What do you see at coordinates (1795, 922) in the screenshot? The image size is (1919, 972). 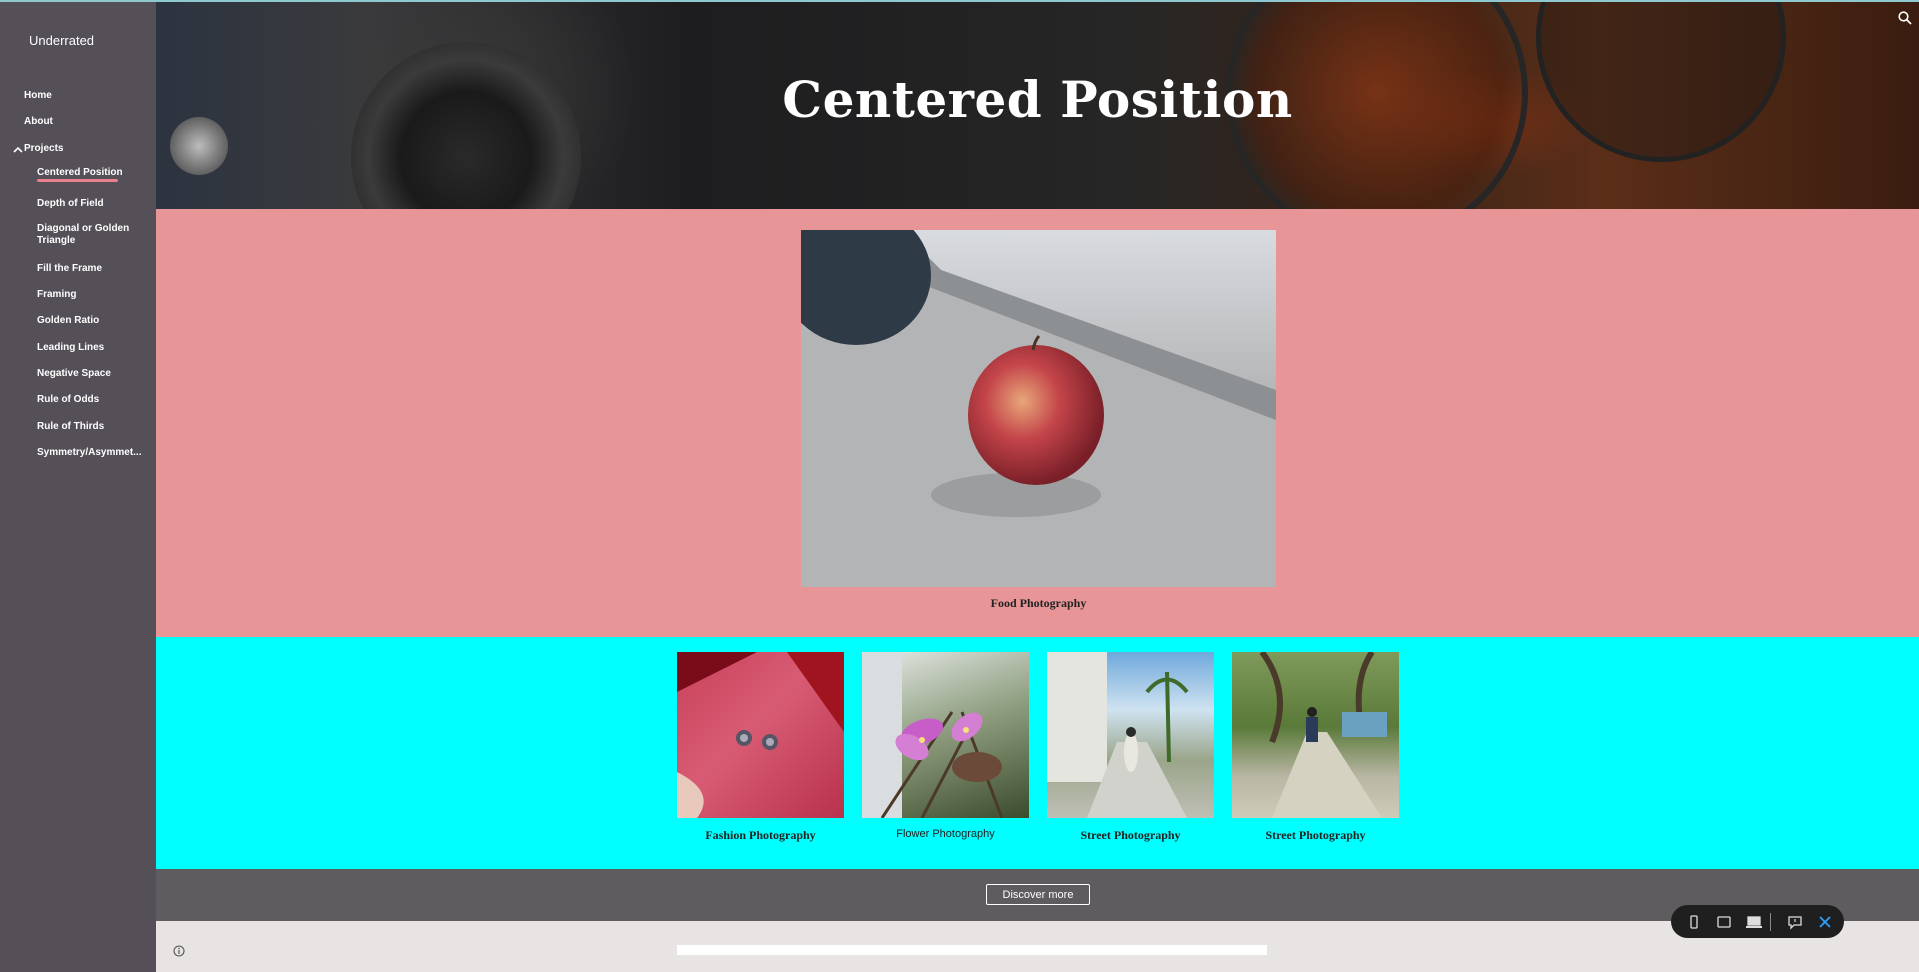 I see `comment-icon` at bounding box center [1795, 922].